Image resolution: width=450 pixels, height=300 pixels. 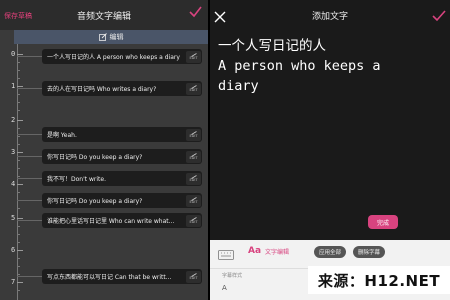 I want to click on text-style-tool: Aa 文字编辑, so click(x=268, y=251).